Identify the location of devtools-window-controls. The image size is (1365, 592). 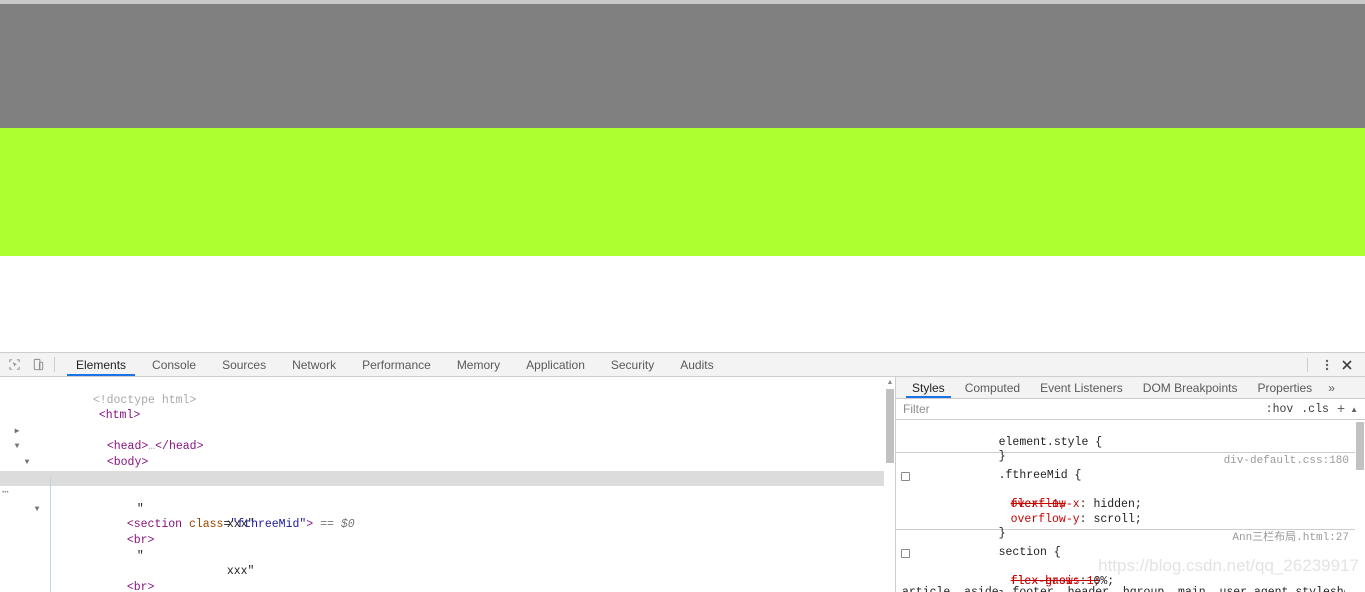
(1335, 364).